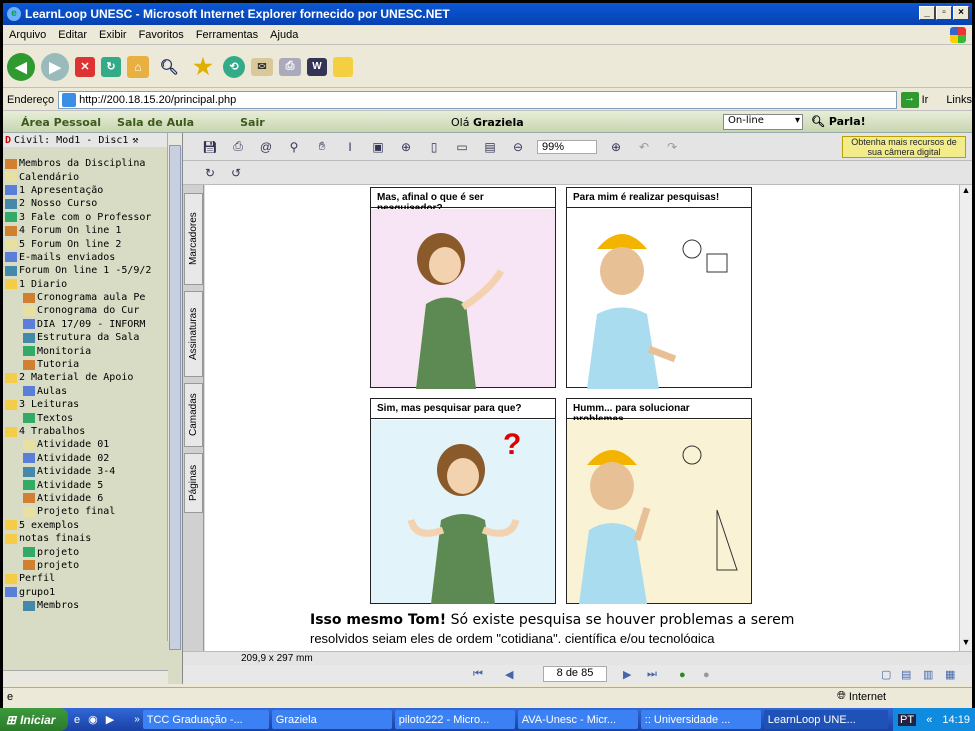 This screenshot has width=975, height=731. Describe the element at coordinates (87, 163) in the screenshot. I see `sidebar-item: Membros da Disciplina` at that location.